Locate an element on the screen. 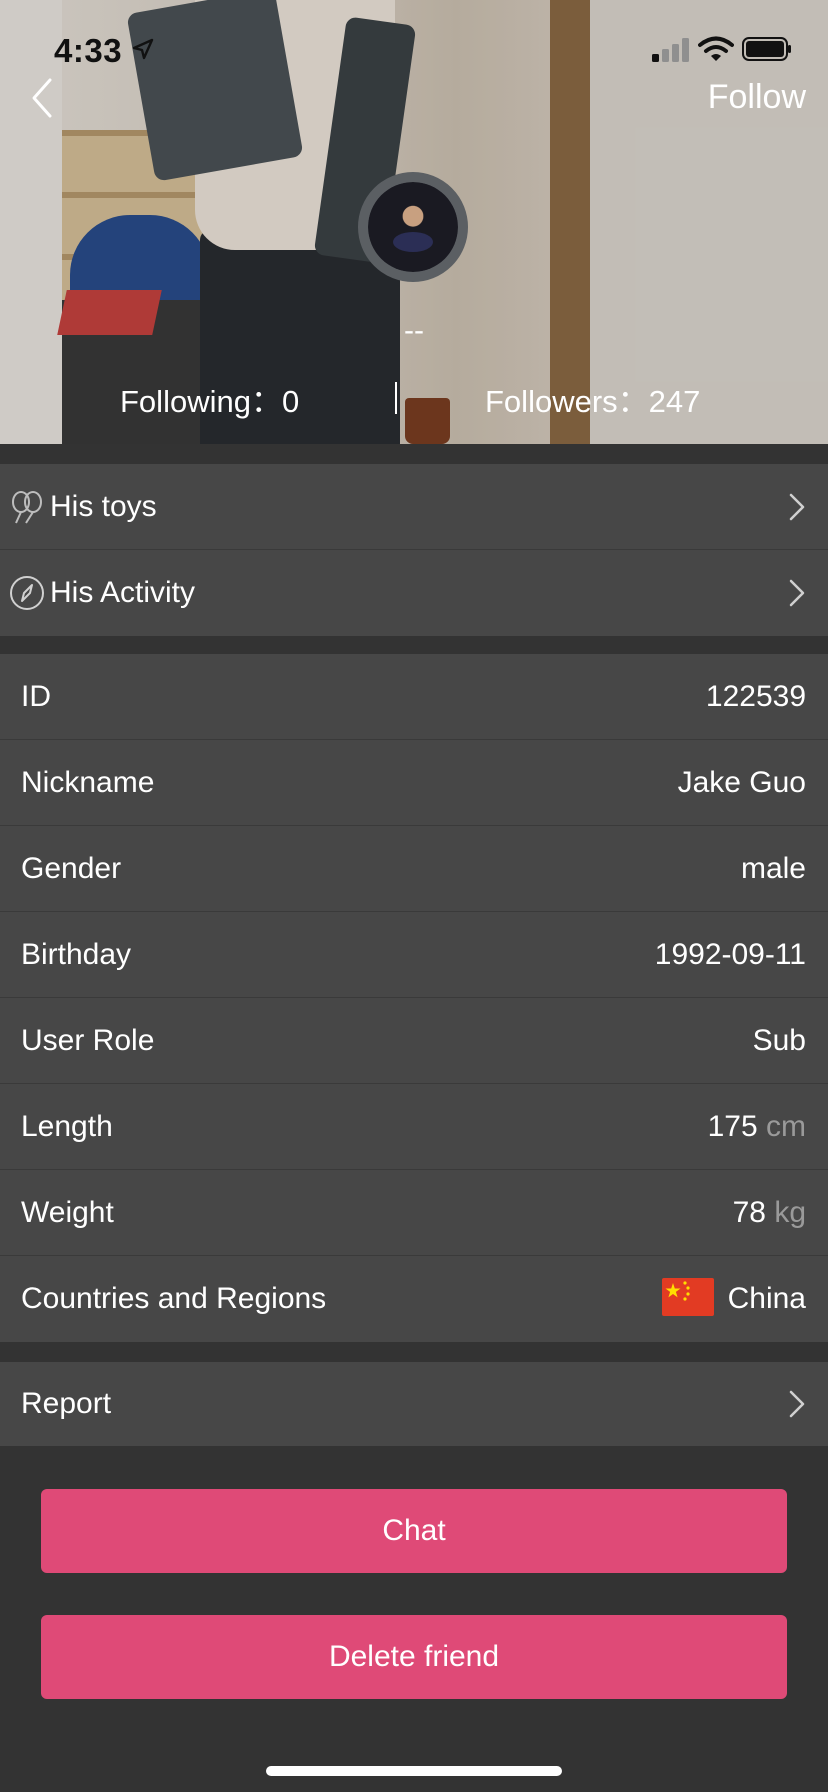  follow-button: Follow is located at coordinates (757, 97).